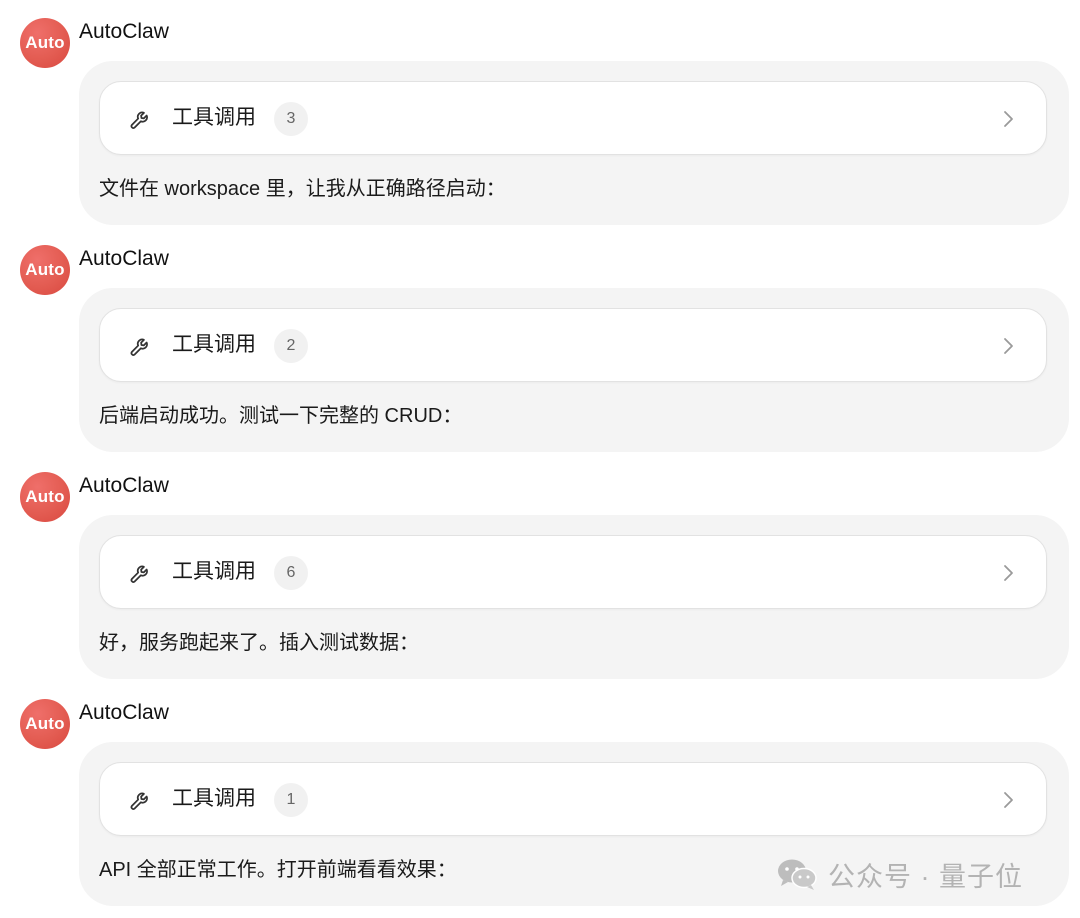 The image size is (1080, 918). I want to click on message-text: 好，服务跑起来了。插入测试数据：, so click(259, 643).